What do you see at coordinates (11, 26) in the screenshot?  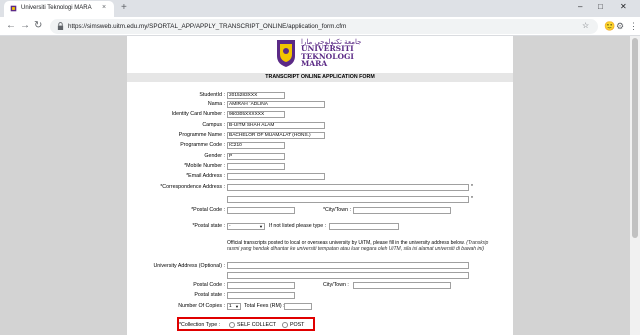 I see `back-icon: ←` at bounding box center [11, 26].